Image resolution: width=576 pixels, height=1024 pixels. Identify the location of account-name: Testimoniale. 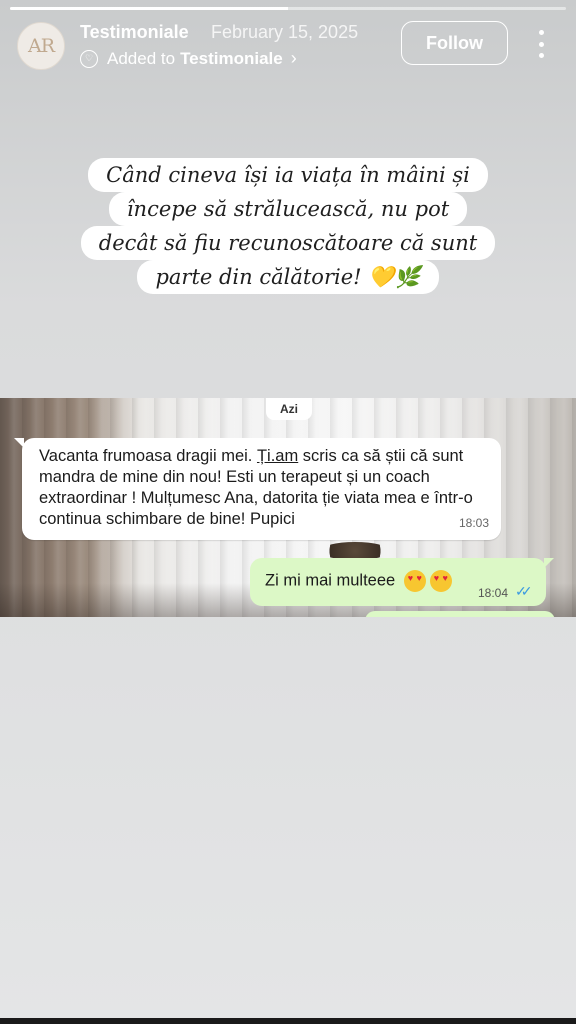
(134, 32).